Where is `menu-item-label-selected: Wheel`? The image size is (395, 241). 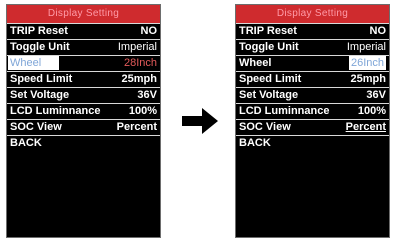 menu-item-label-selected: Wheel is located at coordinates (34, 63).